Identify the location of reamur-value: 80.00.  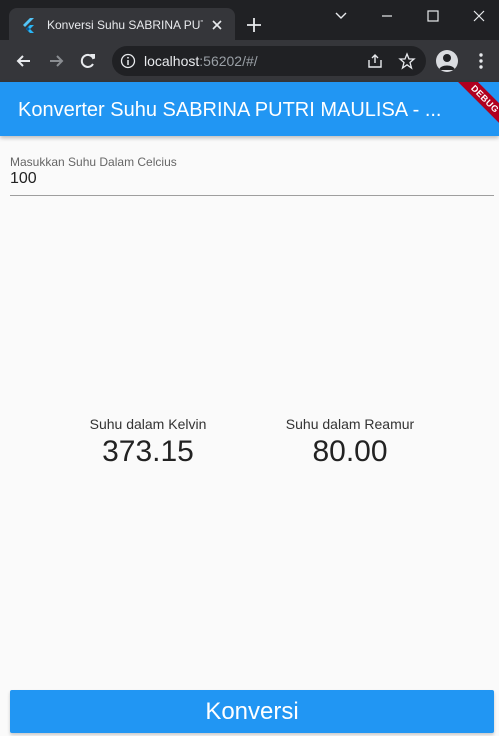
(350, 451).